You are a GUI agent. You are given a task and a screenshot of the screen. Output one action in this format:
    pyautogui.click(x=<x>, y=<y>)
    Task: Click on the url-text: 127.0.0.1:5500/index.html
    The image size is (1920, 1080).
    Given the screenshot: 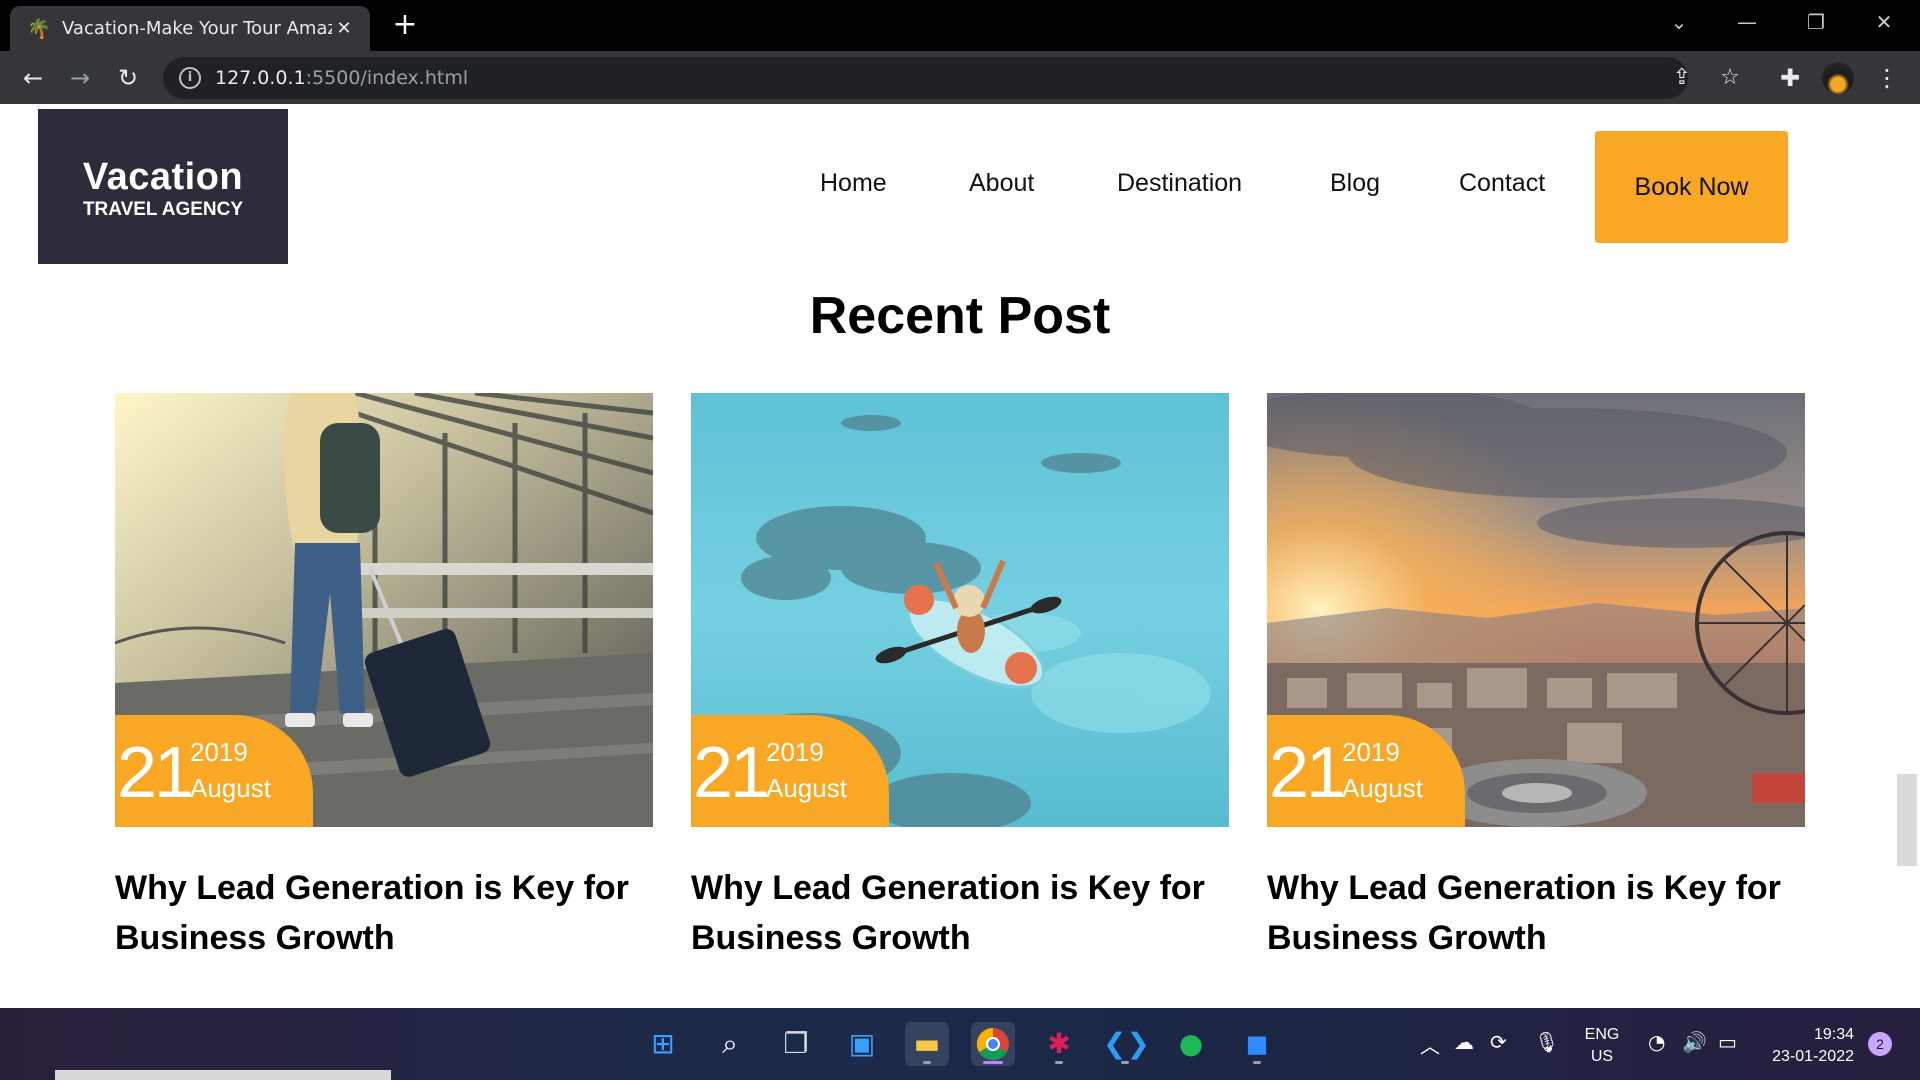 What is the action you would take?
    pyautogui.click(x=341, y=78)
    